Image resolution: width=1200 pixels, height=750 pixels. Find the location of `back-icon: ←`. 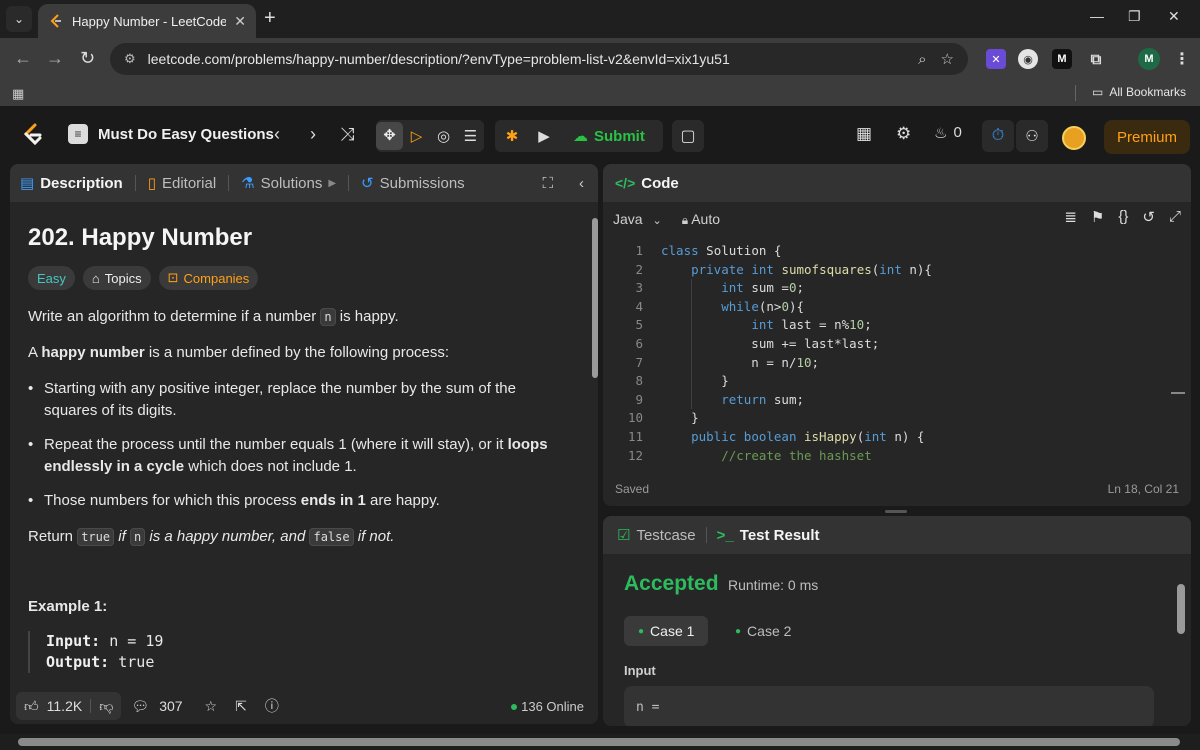

back-icon: ← is located at coordinates (23, 58).